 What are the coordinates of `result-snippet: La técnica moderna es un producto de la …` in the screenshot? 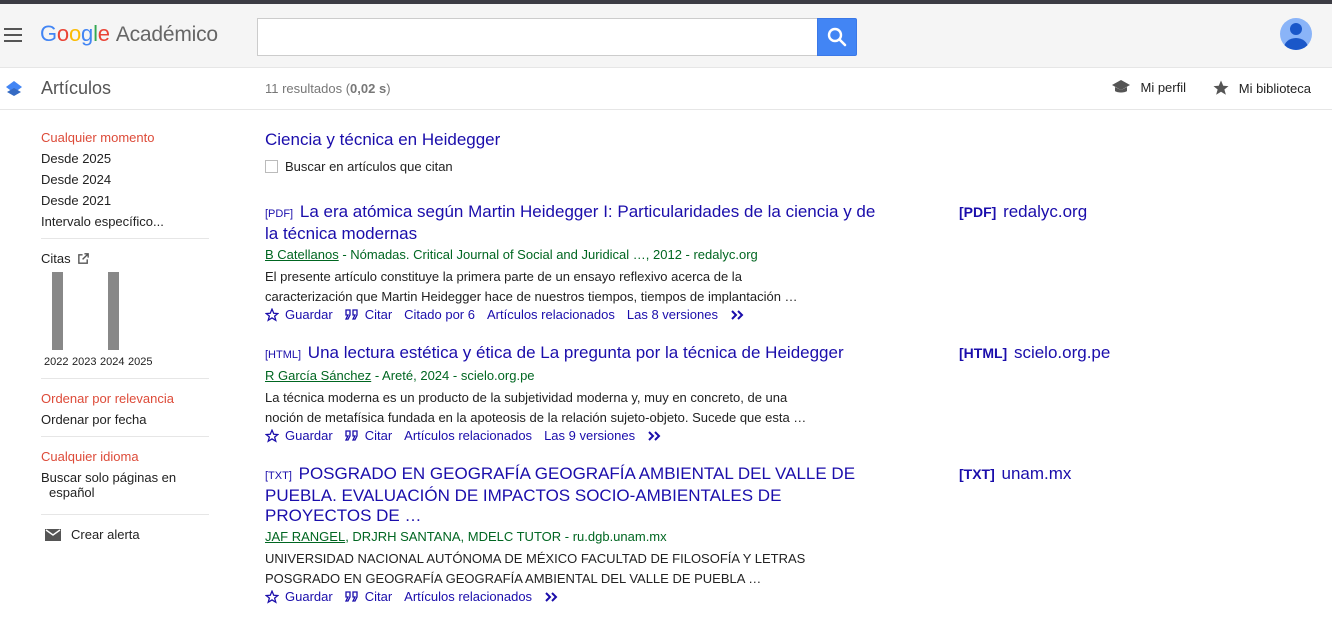 It's located at (536, 407).